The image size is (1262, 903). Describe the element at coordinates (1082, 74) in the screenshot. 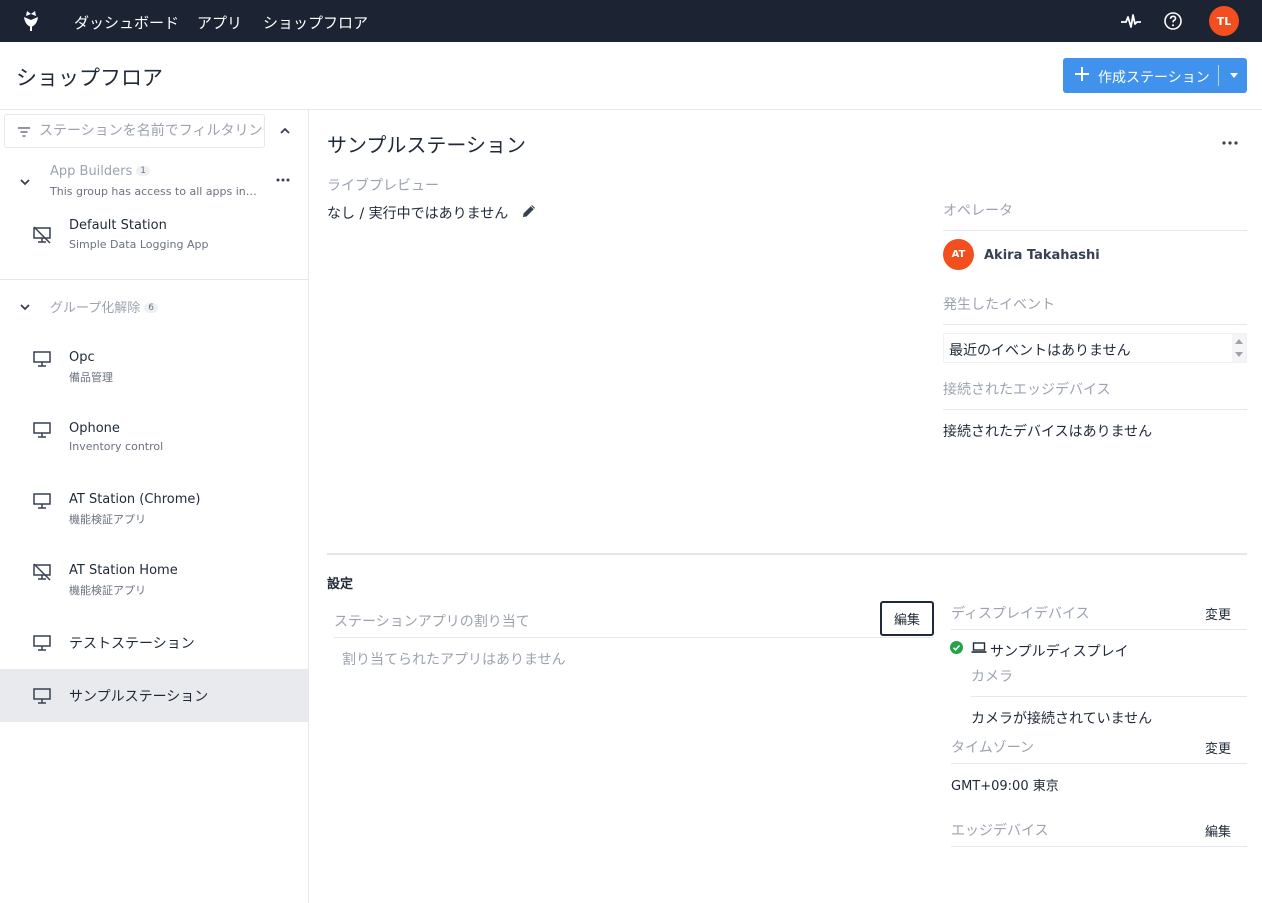

I see `plus-icon` at that location.